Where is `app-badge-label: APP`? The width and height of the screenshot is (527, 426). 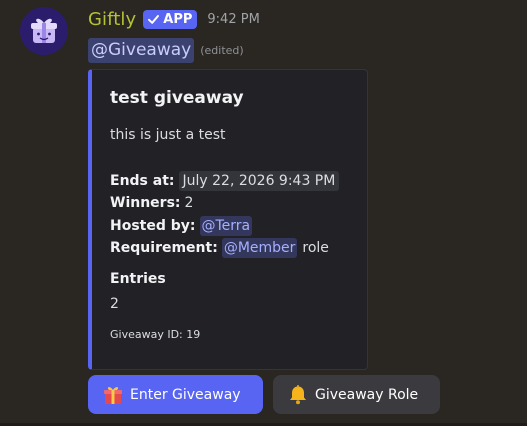 app-badge-label: APP is located at coordinates (178, 19).